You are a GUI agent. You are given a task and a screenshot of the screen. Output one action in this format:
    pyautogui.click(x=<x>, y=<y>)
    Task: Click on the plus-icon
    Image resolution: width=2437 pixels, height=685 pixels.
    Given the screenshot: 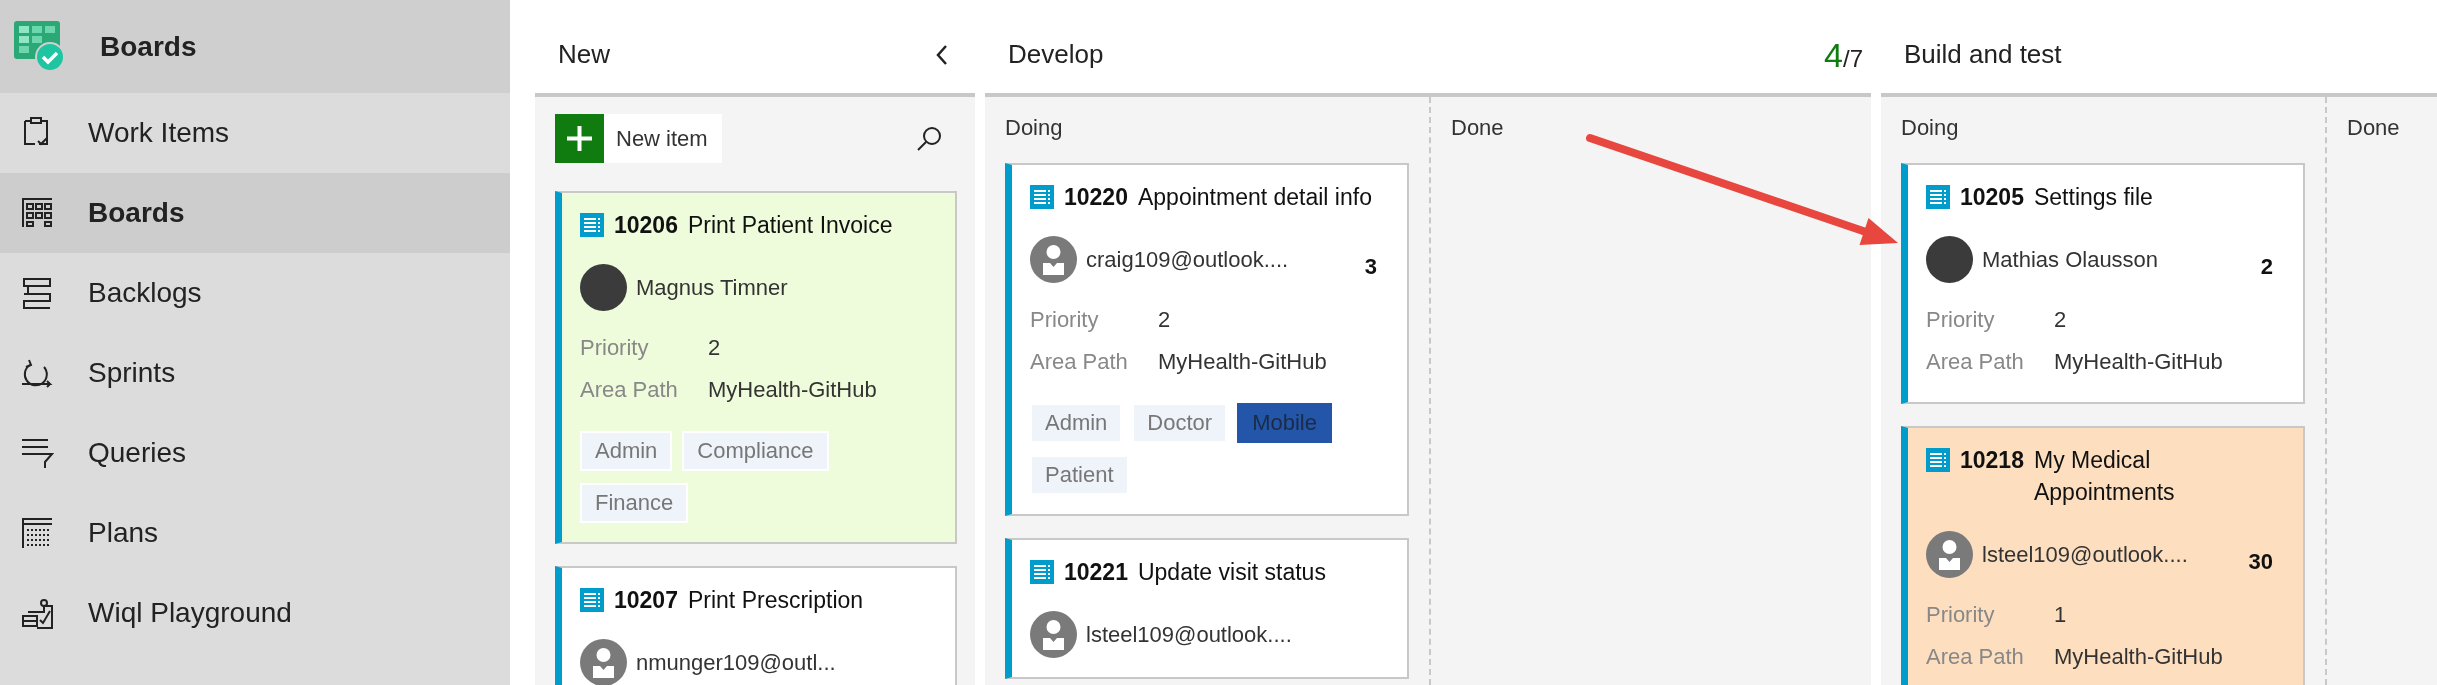 What is the action you would take?
    pyautogui.click(x=579, y=138)
    